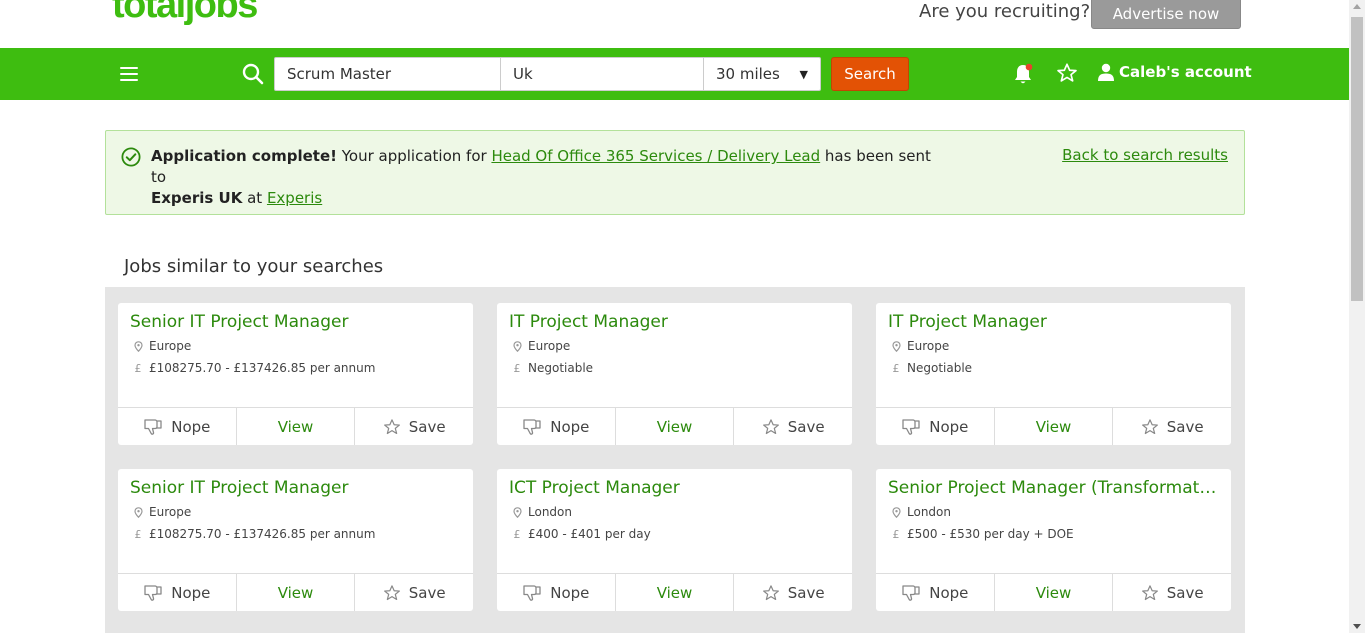 This screenshot has height=633, width=1365. What do you see at coordinates (1023, 74) in the screenshot?
I see `notification-bell-icon` at bounding box center [1023, 74].